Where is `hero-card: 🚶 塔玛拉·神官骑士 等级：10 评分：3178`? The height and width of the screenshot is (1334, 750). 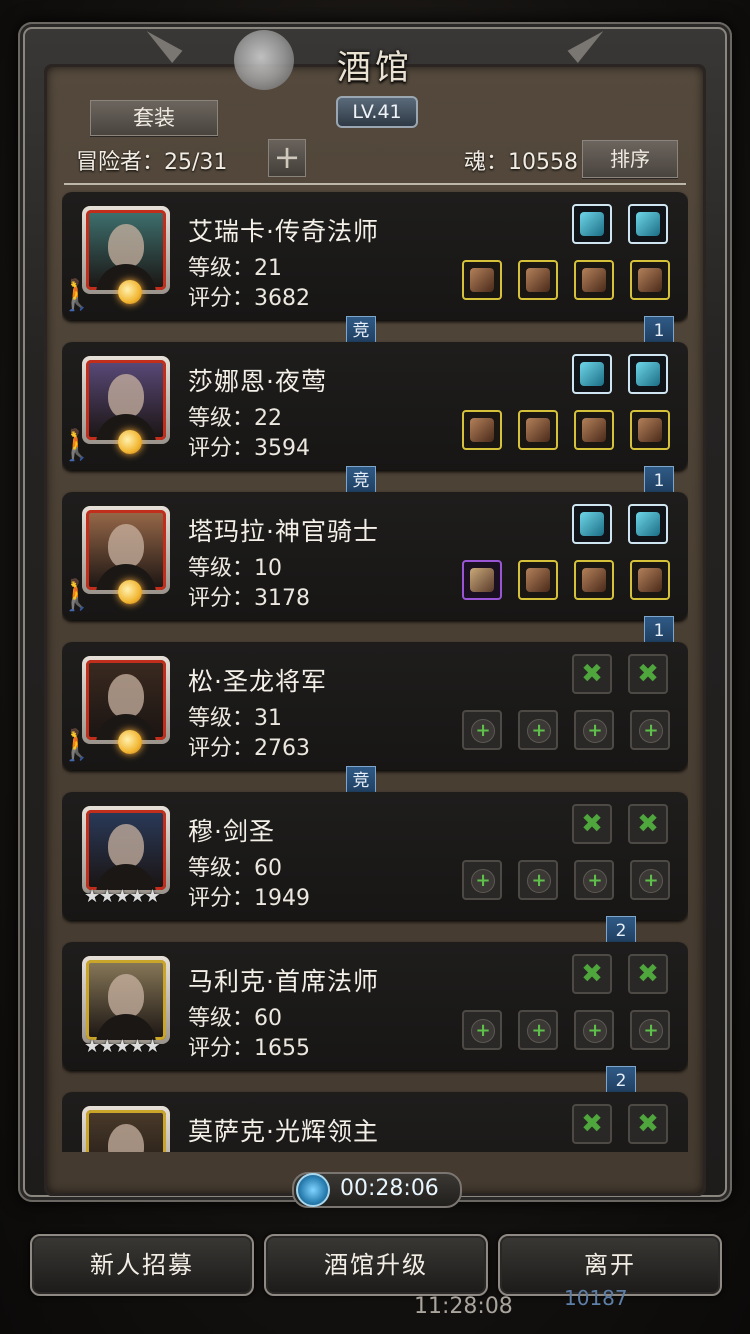
hero-card: 🚶 塔玛拉·神官骑士 等级：10 评分：3178 is located at coordinates (375, 556).